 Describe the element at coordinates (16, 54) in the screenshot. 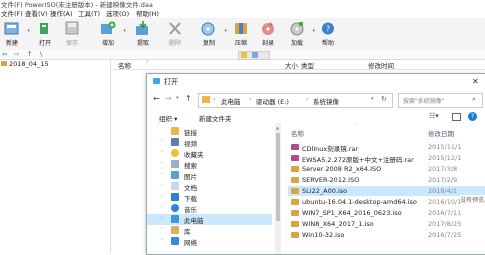

I see `forward-icon: ⇨` at that location.